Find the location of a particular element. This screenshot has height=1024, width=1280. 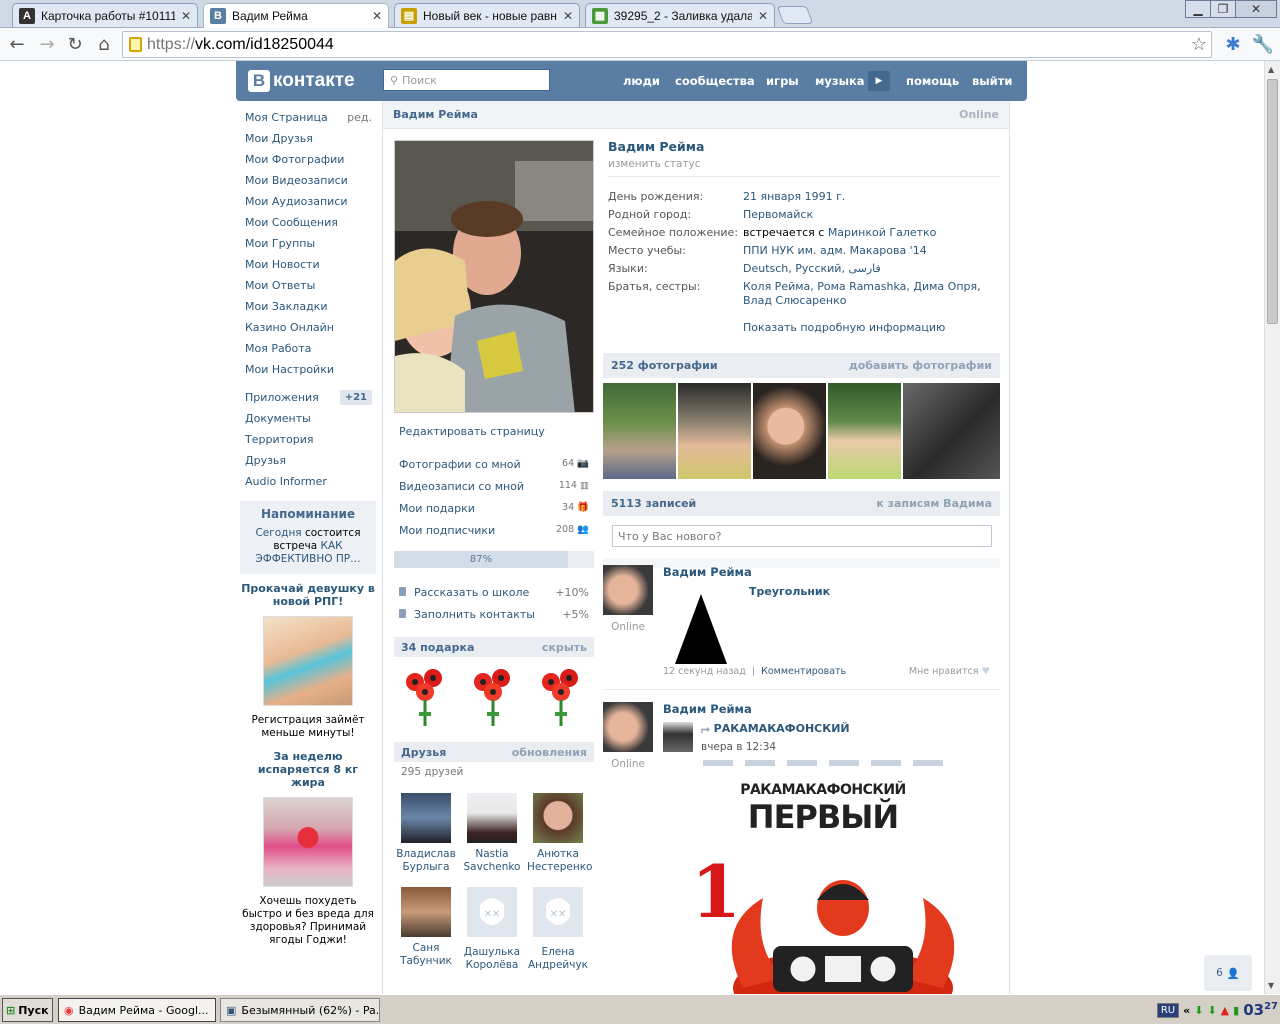

friend-first-name: Анютка is located at coordinates (558, 854).